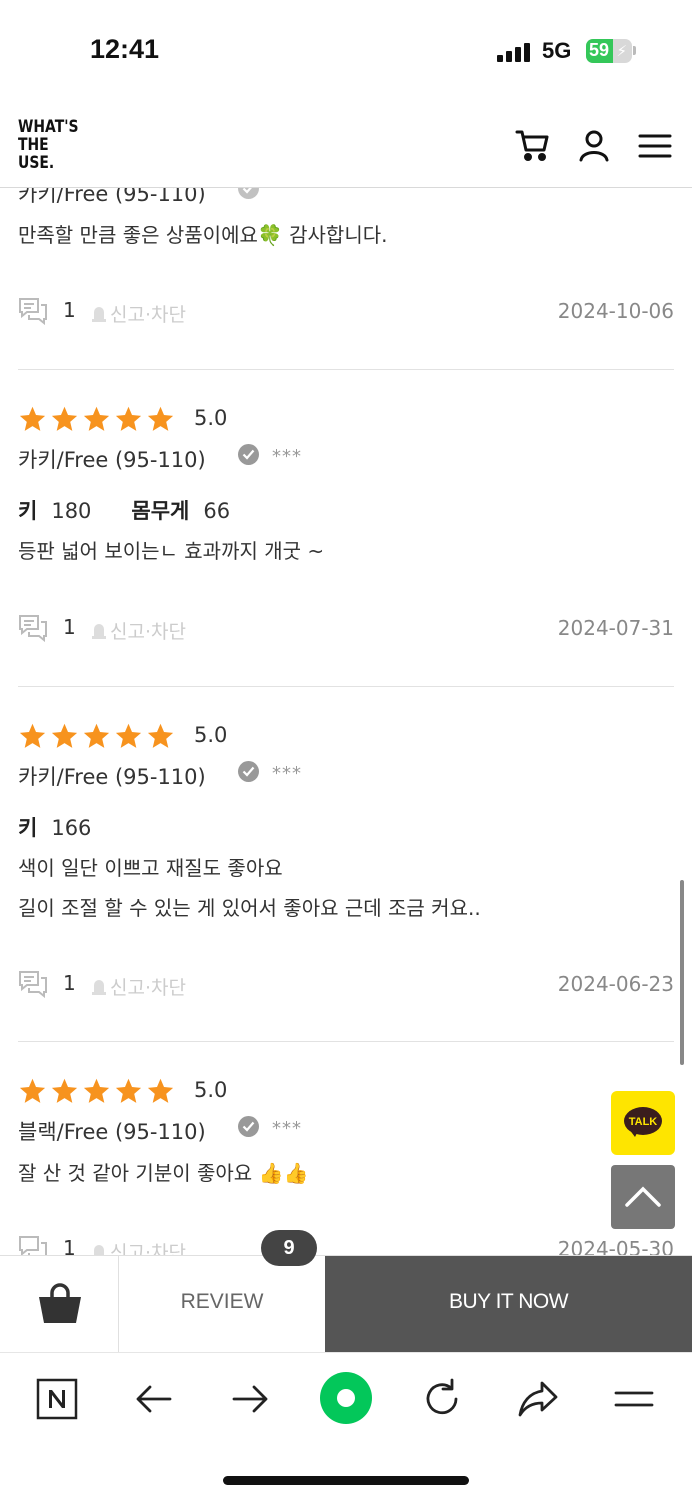 The height and width of the screenshot is (1500, 692). Describe the element at coordinates (71, 511) in the screenshot. I see `height-value: 180` at that location.